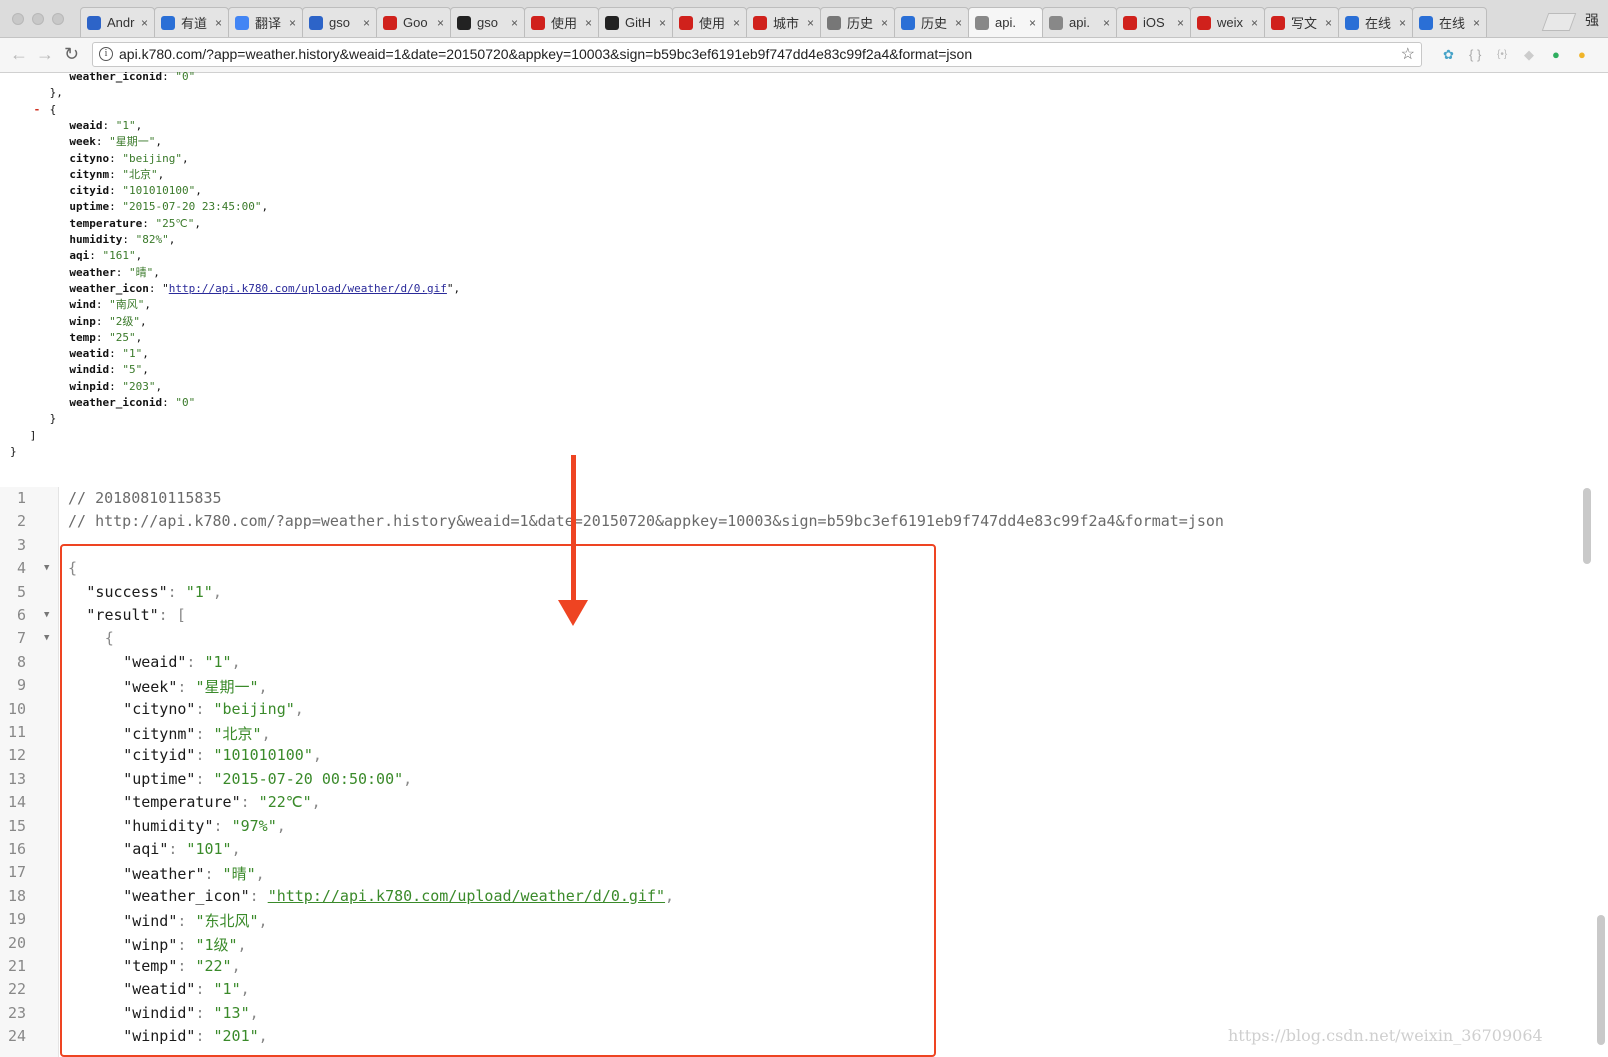 The width and height of the screenshot is (1608, 1057). I want to click on tab: GitH ×, so click(635, 22).